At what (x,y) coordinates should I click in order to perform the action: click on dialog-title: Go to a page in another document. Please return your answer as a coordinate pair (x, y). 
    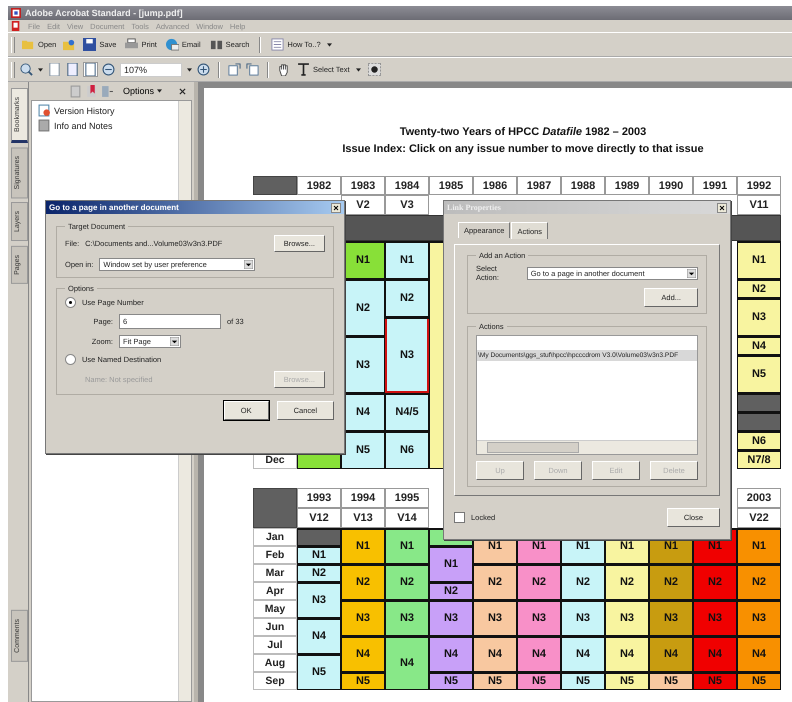
    Looking at the image, I should click on (114, 207).